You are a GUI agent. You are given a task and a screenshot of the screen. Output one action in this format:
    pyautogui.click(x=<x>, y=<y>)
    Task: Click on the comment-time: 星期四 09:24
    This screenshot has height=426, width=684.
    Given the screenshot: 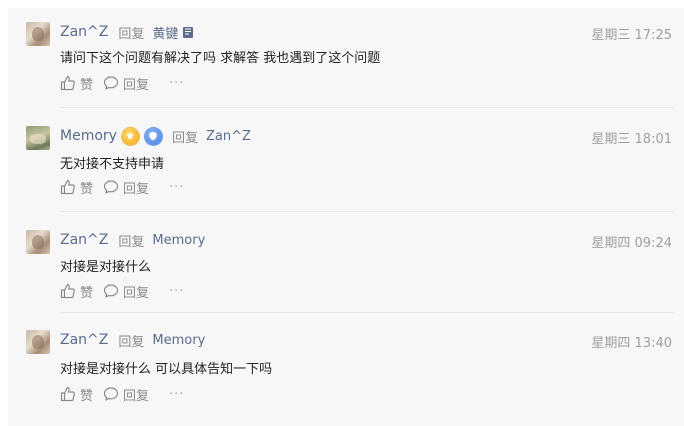 What is the action you would take?
    pyautogui.click(x=631, y=243)
    